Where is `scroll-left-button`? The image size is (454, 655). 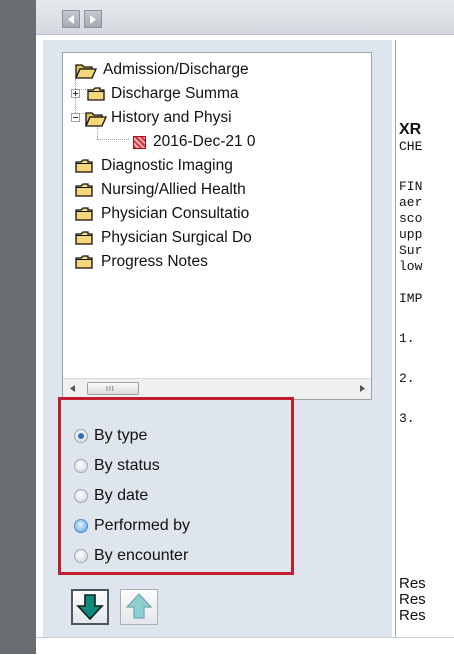 scroll-left-button is located at coordinates (72, 388).